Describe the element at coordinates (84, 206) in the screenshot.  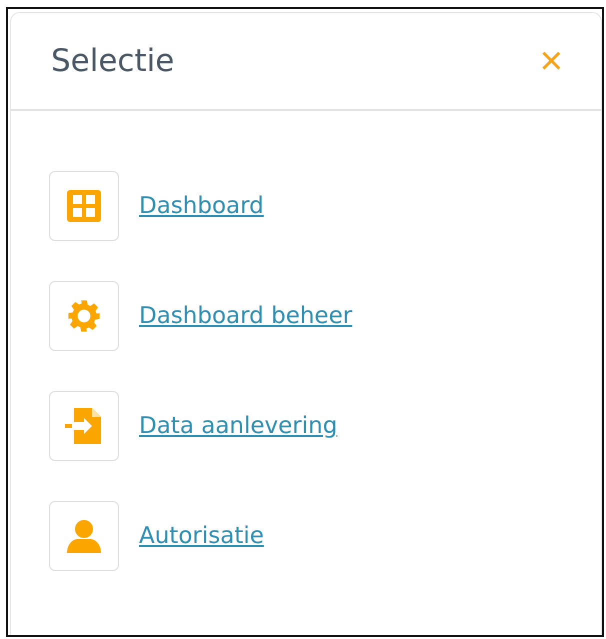
I see `grid-icon` at that location.